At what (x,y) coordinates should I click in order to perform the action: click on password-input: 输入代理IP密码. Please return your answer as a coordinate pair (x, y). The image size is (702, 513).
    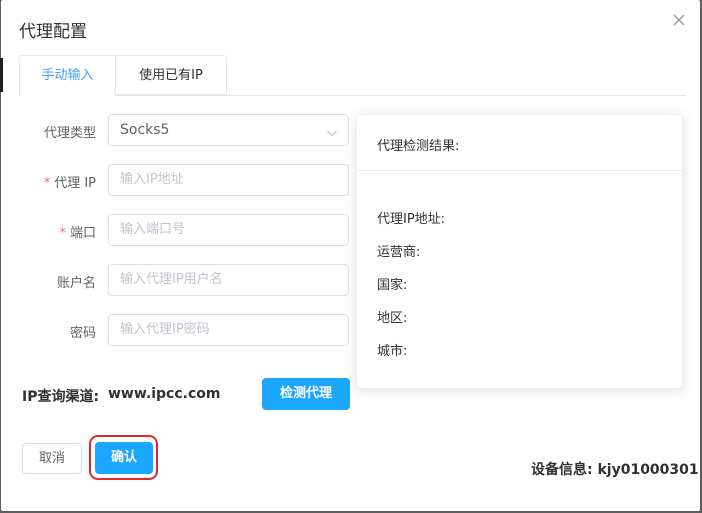
    Looking at the image, I should click on (228, 330).